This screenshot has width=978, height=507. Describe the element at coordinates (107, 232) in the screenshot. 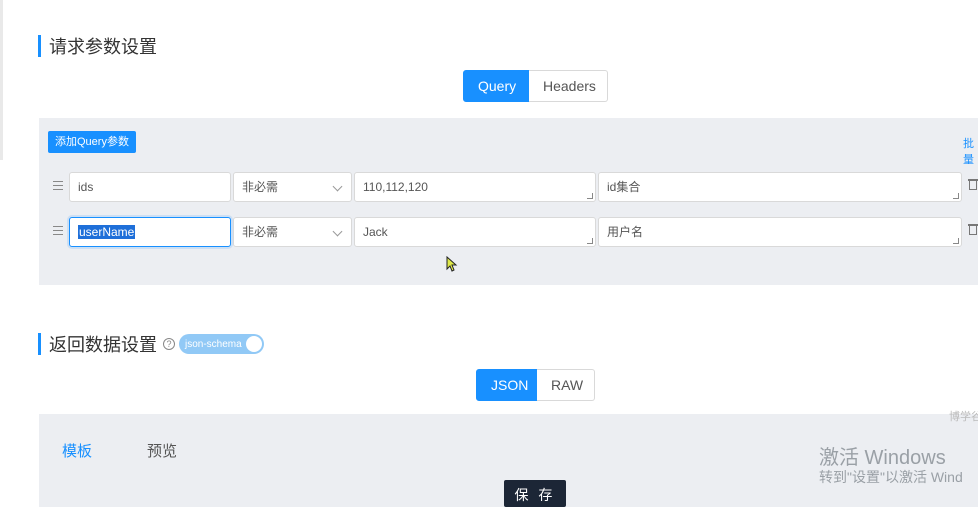

I see `selected-text: userName` at that location.